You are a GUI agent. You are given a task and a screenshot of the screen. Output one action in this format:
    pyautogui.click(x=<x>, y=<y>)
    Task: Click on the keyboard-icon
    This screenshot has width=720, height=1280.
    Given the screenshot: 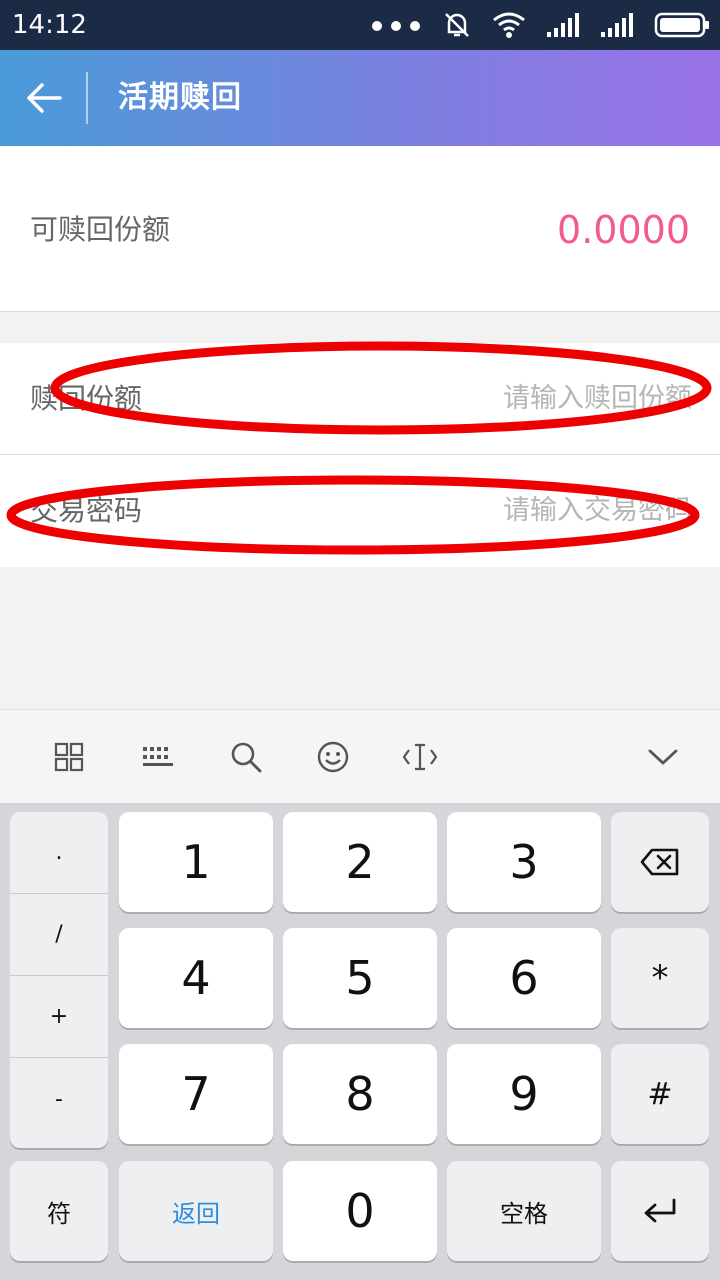 What is the action you would take?
    pyautogui.click(x=158, y=756)
    